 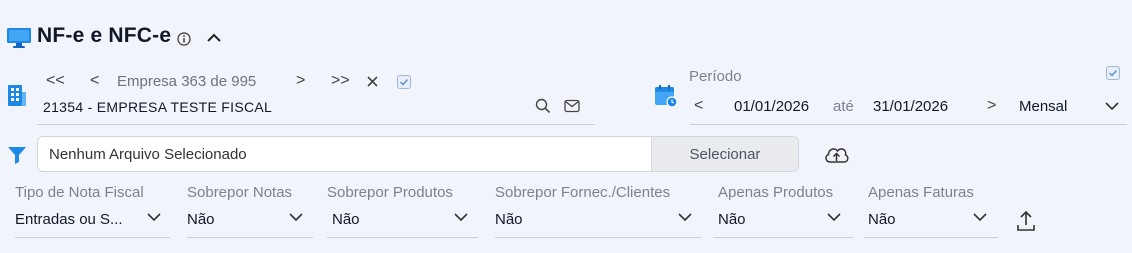 I want to click on filter-icon, so click(x=17, y=155).